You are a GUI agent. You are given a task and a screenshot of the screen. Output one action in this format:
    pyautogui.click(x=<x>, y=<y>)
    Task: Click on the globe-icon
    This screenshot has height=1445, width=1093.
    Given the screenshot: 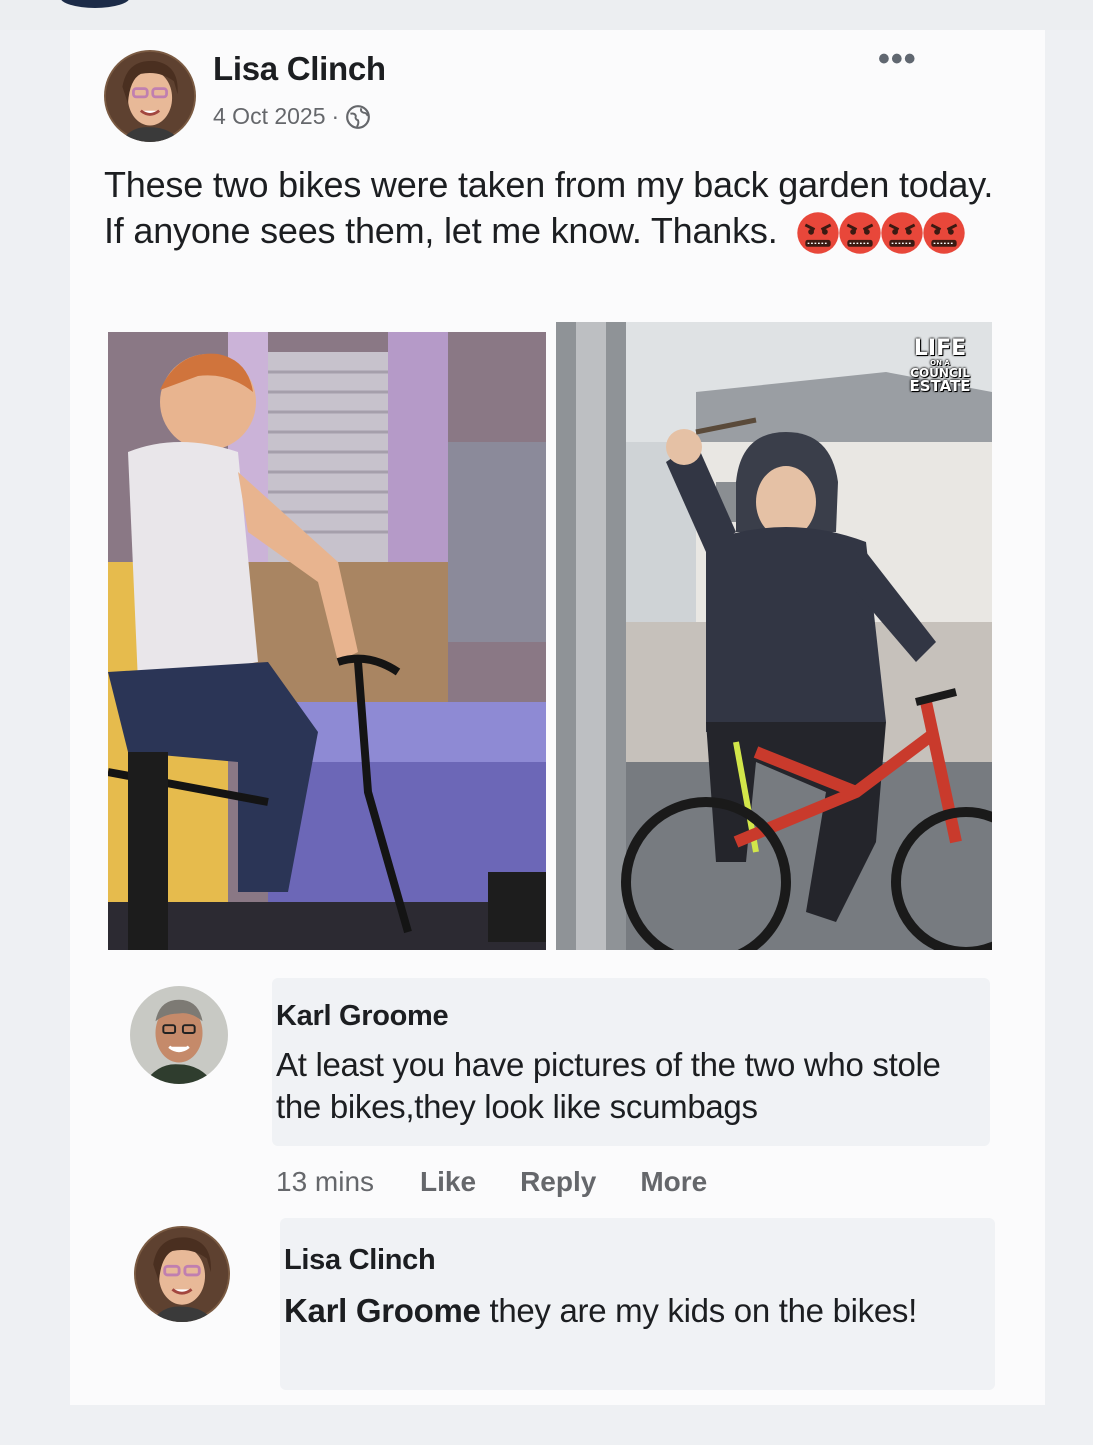 What is the action you would take?
    pyautogui.click(x=358, y=116)
    